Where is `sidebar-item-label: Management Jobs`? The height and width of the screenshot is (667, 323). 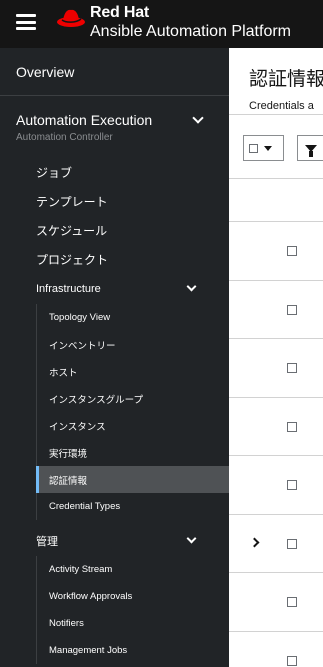
sidebar-item-label: Management Jobs is located at coordinates (88, 650).